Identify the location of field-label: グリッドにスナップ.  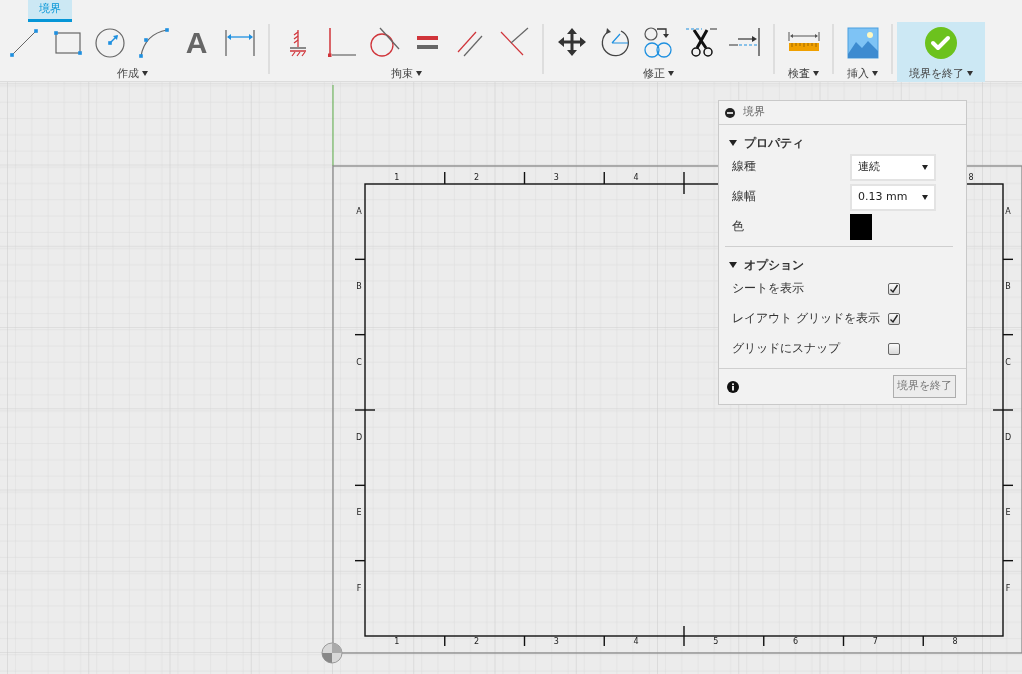
(786, 347).